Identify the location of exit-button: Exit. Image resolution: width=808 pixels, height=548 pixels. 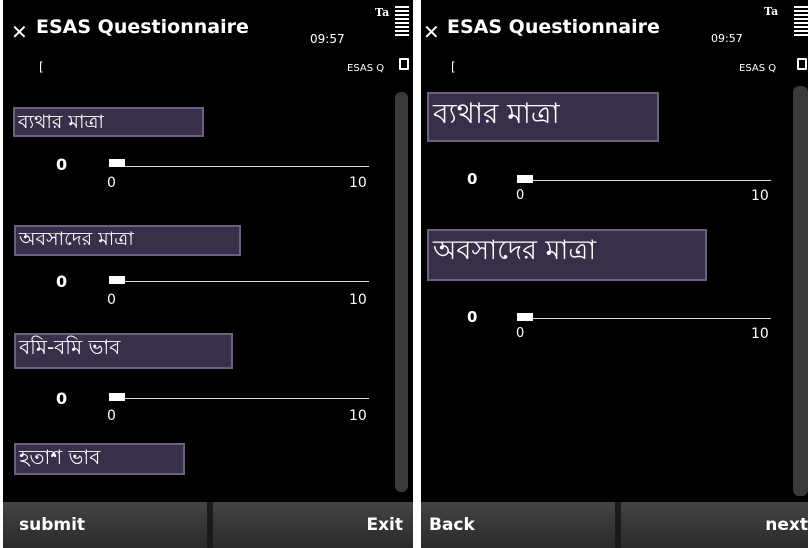
(313, 525).